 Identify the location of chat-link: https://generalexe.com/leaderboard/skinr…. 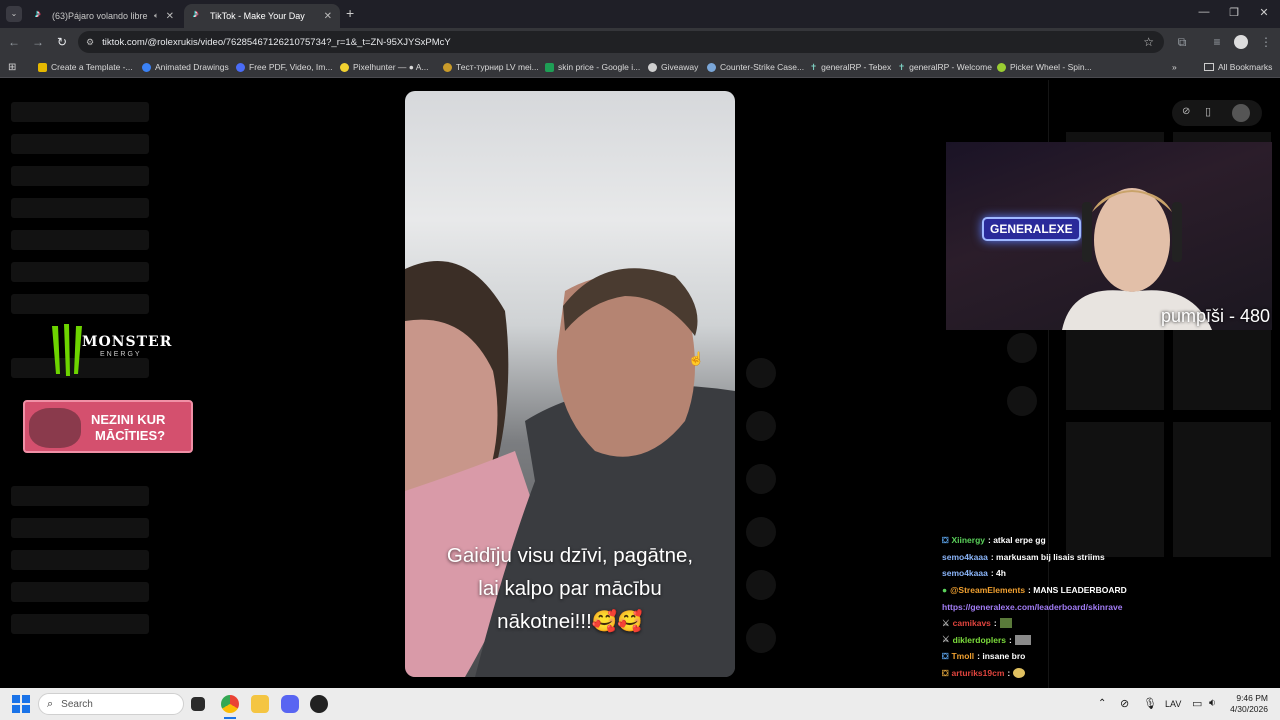
(1032, 607).